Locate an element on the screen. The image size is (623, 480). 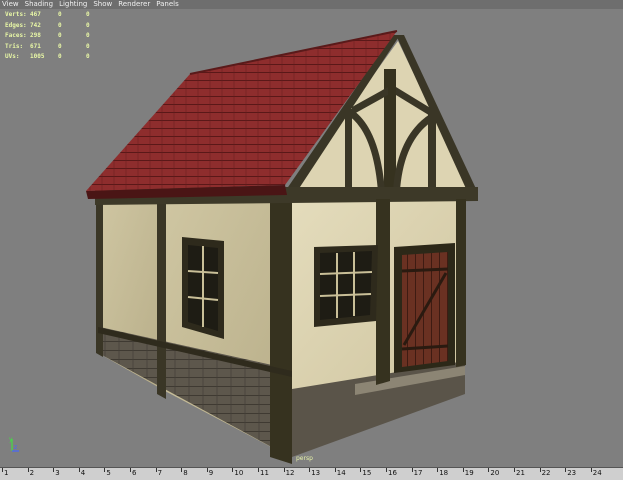
time-slider: 1 2 3 4 5 6 7 8 9 10 11 12 13 14 15 16 17 18 19 20 21 22 23 24 is located at coordinates (311, 473).